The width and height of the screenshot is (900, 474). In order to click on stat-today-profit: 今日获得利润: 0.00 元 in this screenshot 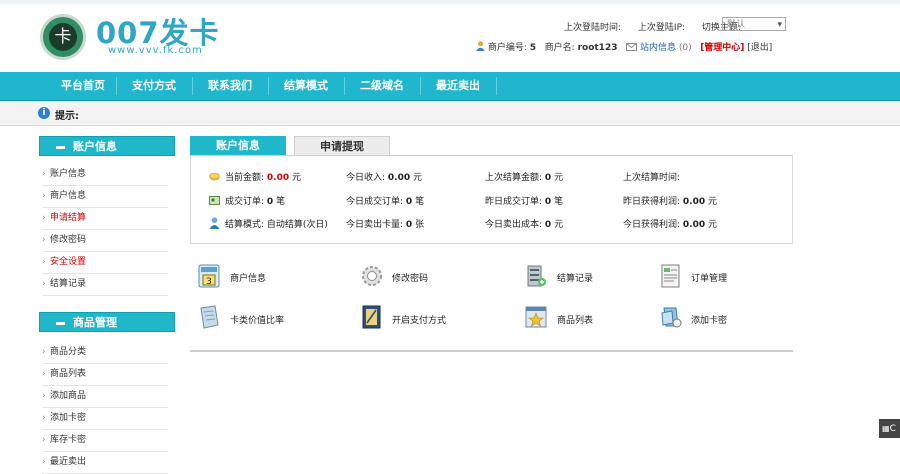, I will do `click(670, 223)`.